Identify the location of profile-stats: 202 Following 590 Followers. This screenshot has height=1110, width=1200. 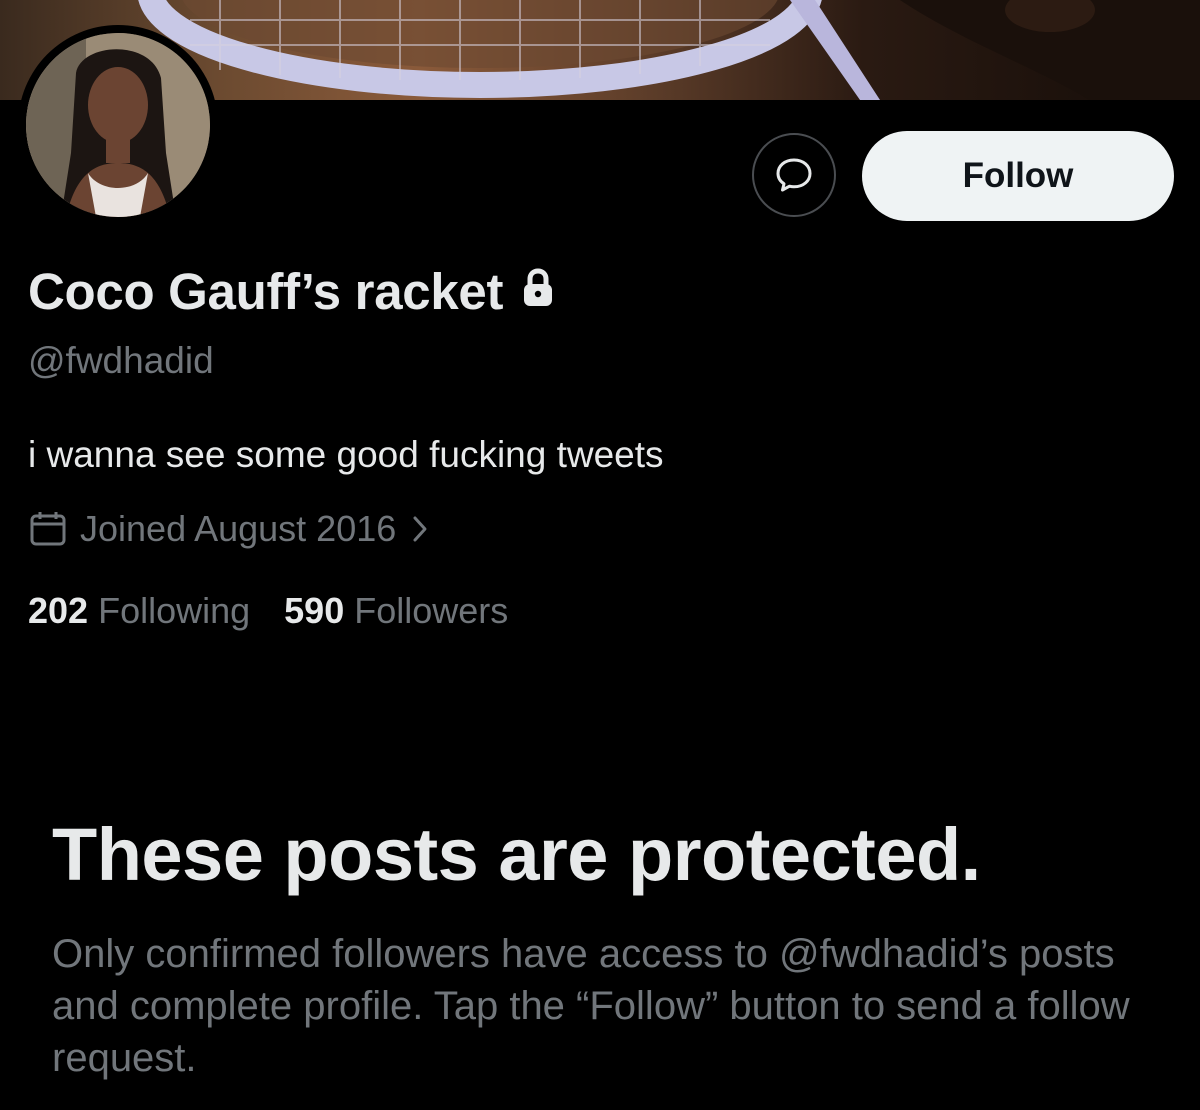
(268, 611).